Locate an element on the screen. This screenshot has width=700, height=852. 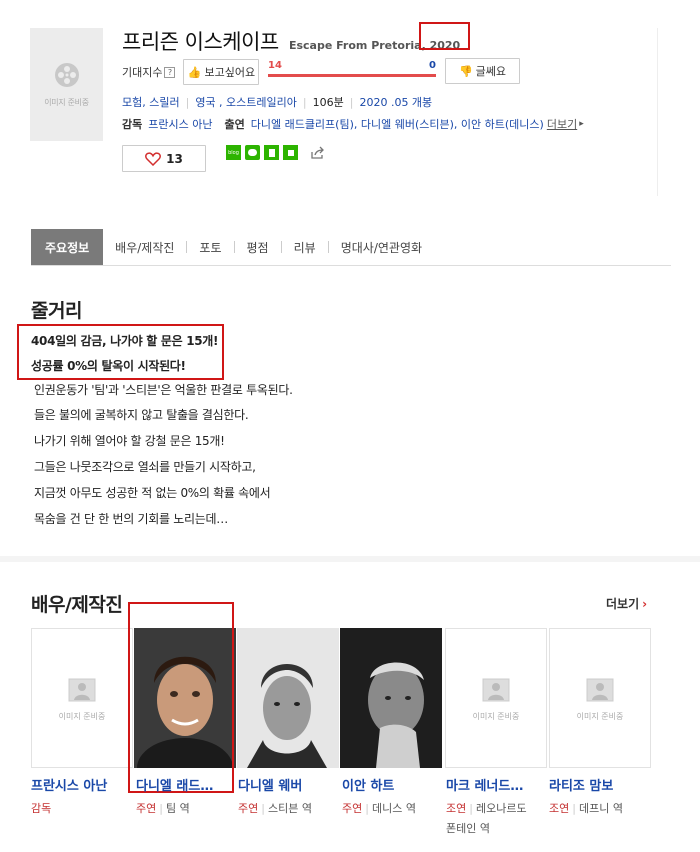
film-reel-icon is located at coordinates (66, 75).